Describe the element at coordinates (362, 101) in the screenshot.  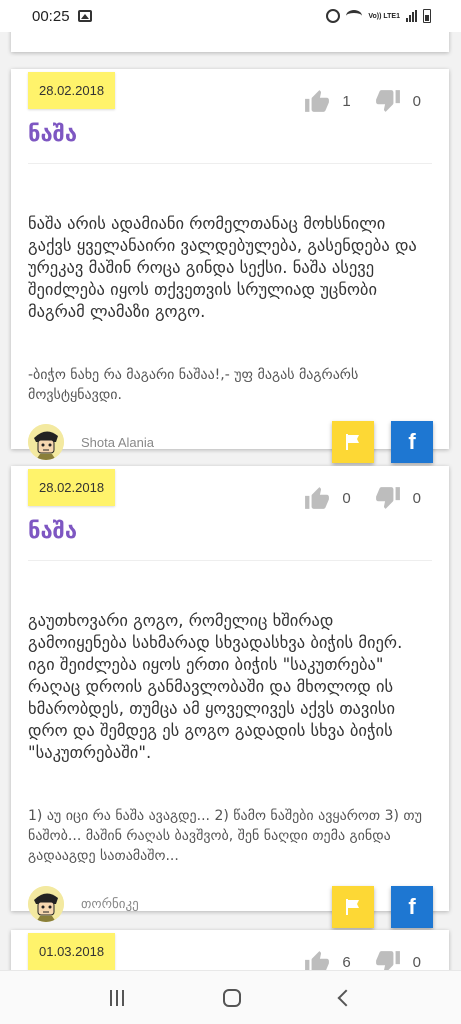
I see `vote-bar: 1 0` at that location.